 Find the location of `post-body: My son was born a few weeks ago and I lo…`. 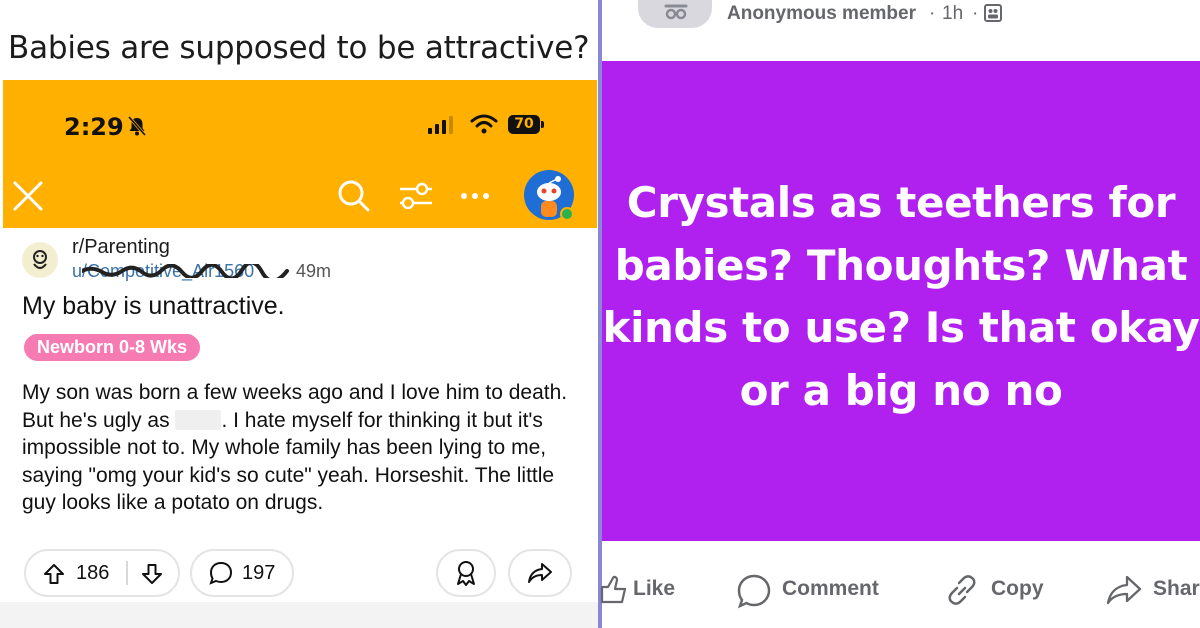

post-body: My son was born a few weeks ago and I lo… is located at coordinates (307, 448).